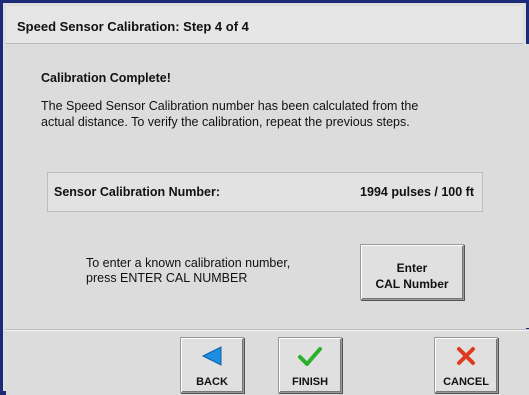 The width and height of the screenshot is (529, 395). Describe the element at coordinates (264, 25) in the screenshot. I see `title-bar: Speed Sensor Calibration: Step 4 of 4` at that location.